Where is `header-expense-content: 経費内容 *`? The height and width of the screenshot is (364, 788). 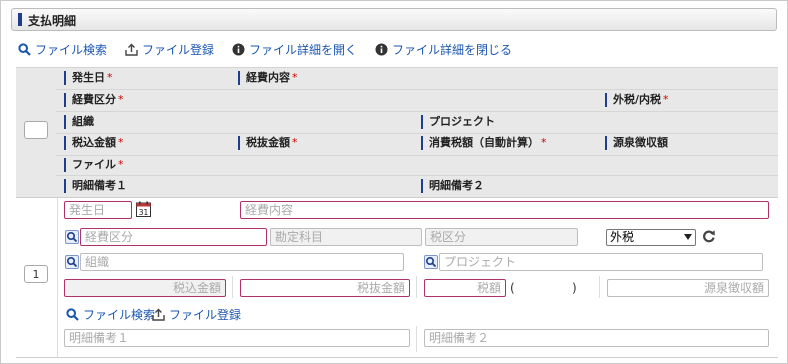 header-expense-content: 経費内容 * is located at coordinates (268, 78).